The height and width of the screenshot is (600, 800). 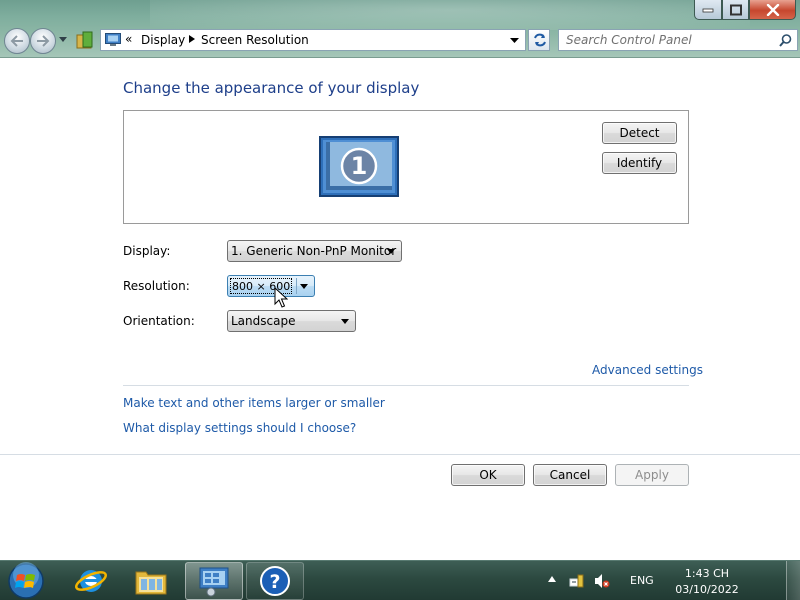 I want to click on refresh-button, so click(x=539, y=40).